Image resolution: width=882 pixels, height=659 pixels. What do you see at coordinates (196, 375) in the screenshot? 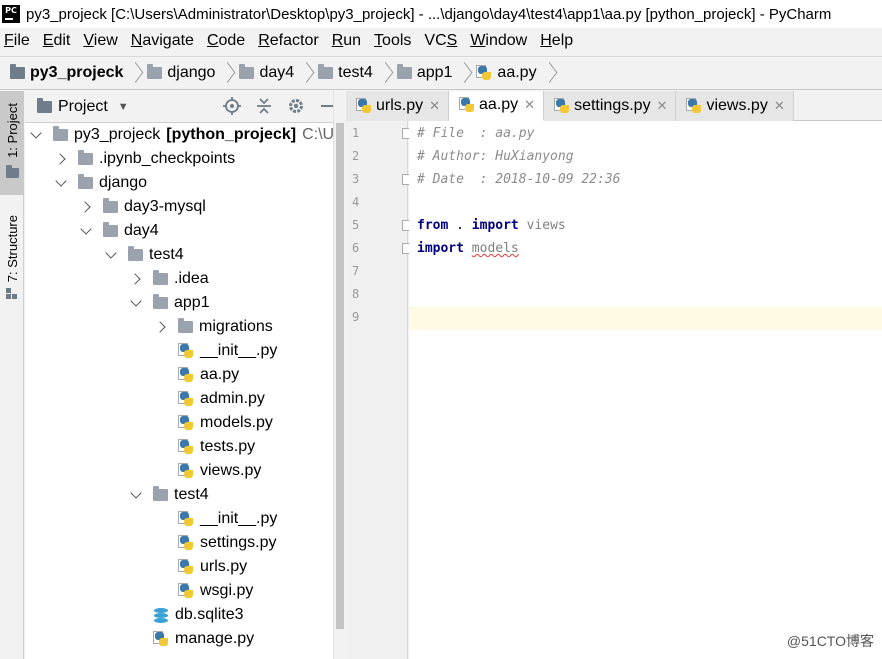
I see `tree-item: aa.py` at bounding box center [196, 375].